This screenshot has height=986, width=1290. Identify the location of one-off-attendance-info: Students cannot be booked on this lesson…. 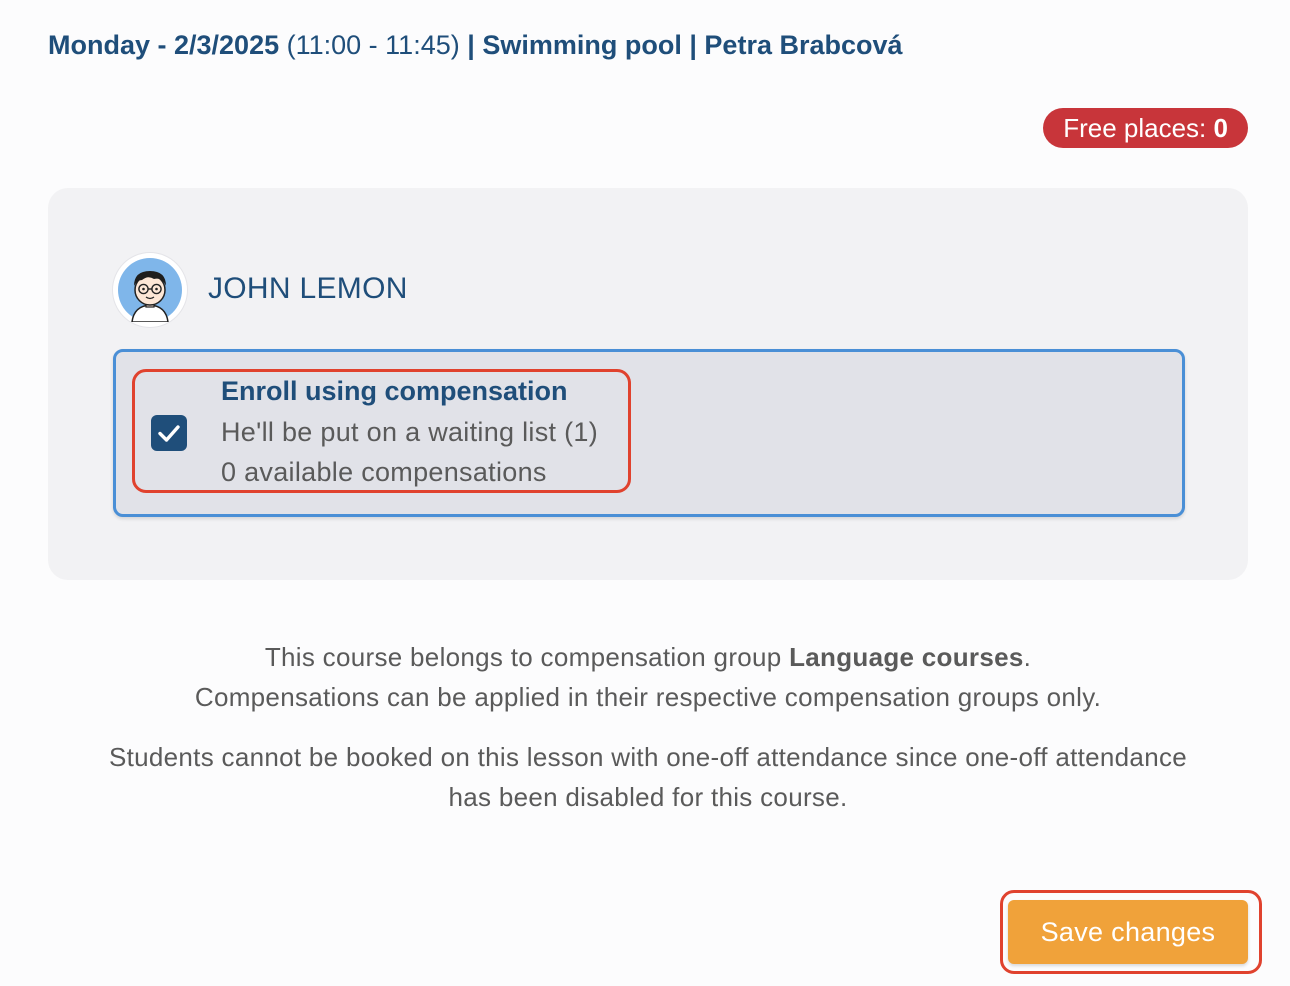
(645, 777).